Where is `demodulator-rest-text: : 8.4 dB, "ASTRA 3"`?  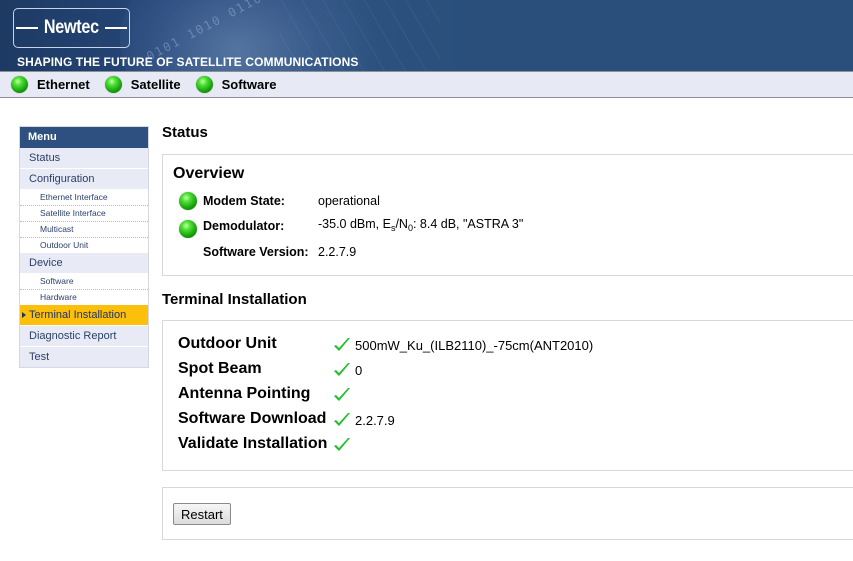 demodulator-rest-text: : 8.4 dB, "ASTRA 3" is located at coordinates (468, 224).